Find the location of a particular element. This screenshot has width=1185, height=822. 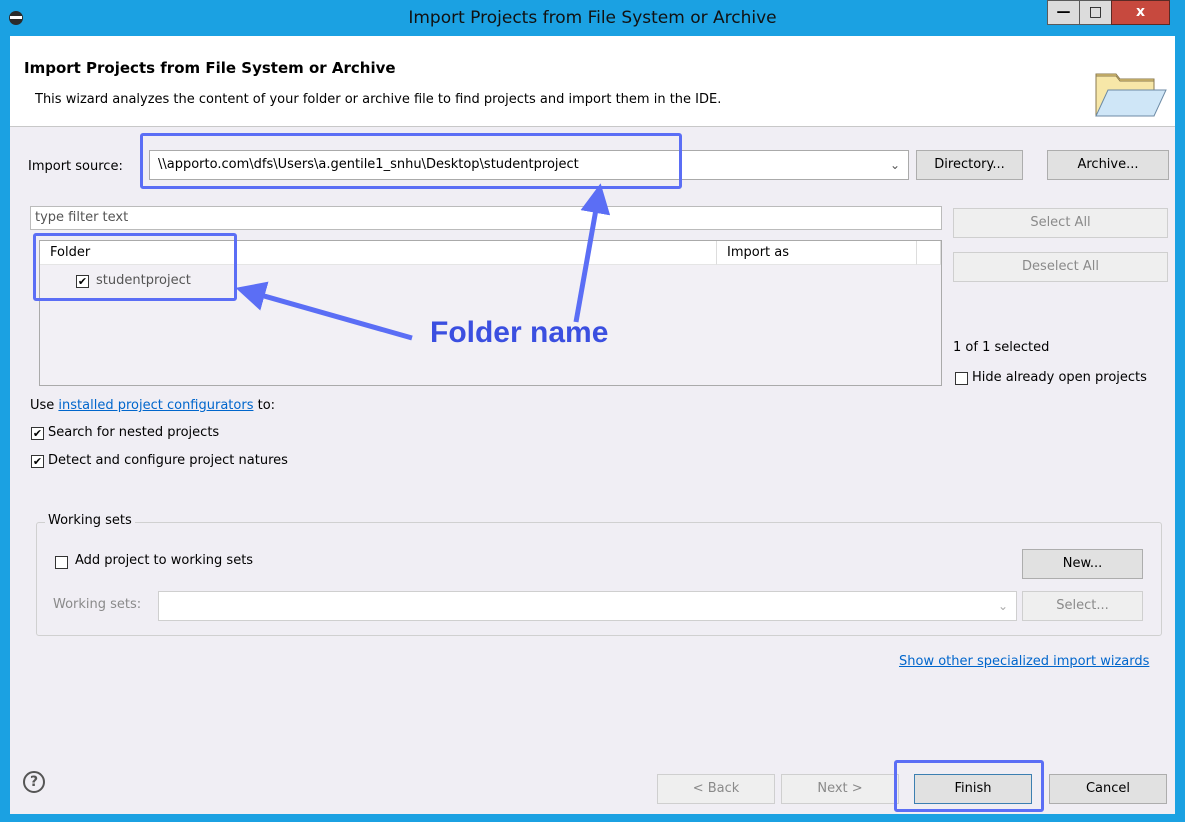

annotation-arrows is located at coordinates (423, 262).